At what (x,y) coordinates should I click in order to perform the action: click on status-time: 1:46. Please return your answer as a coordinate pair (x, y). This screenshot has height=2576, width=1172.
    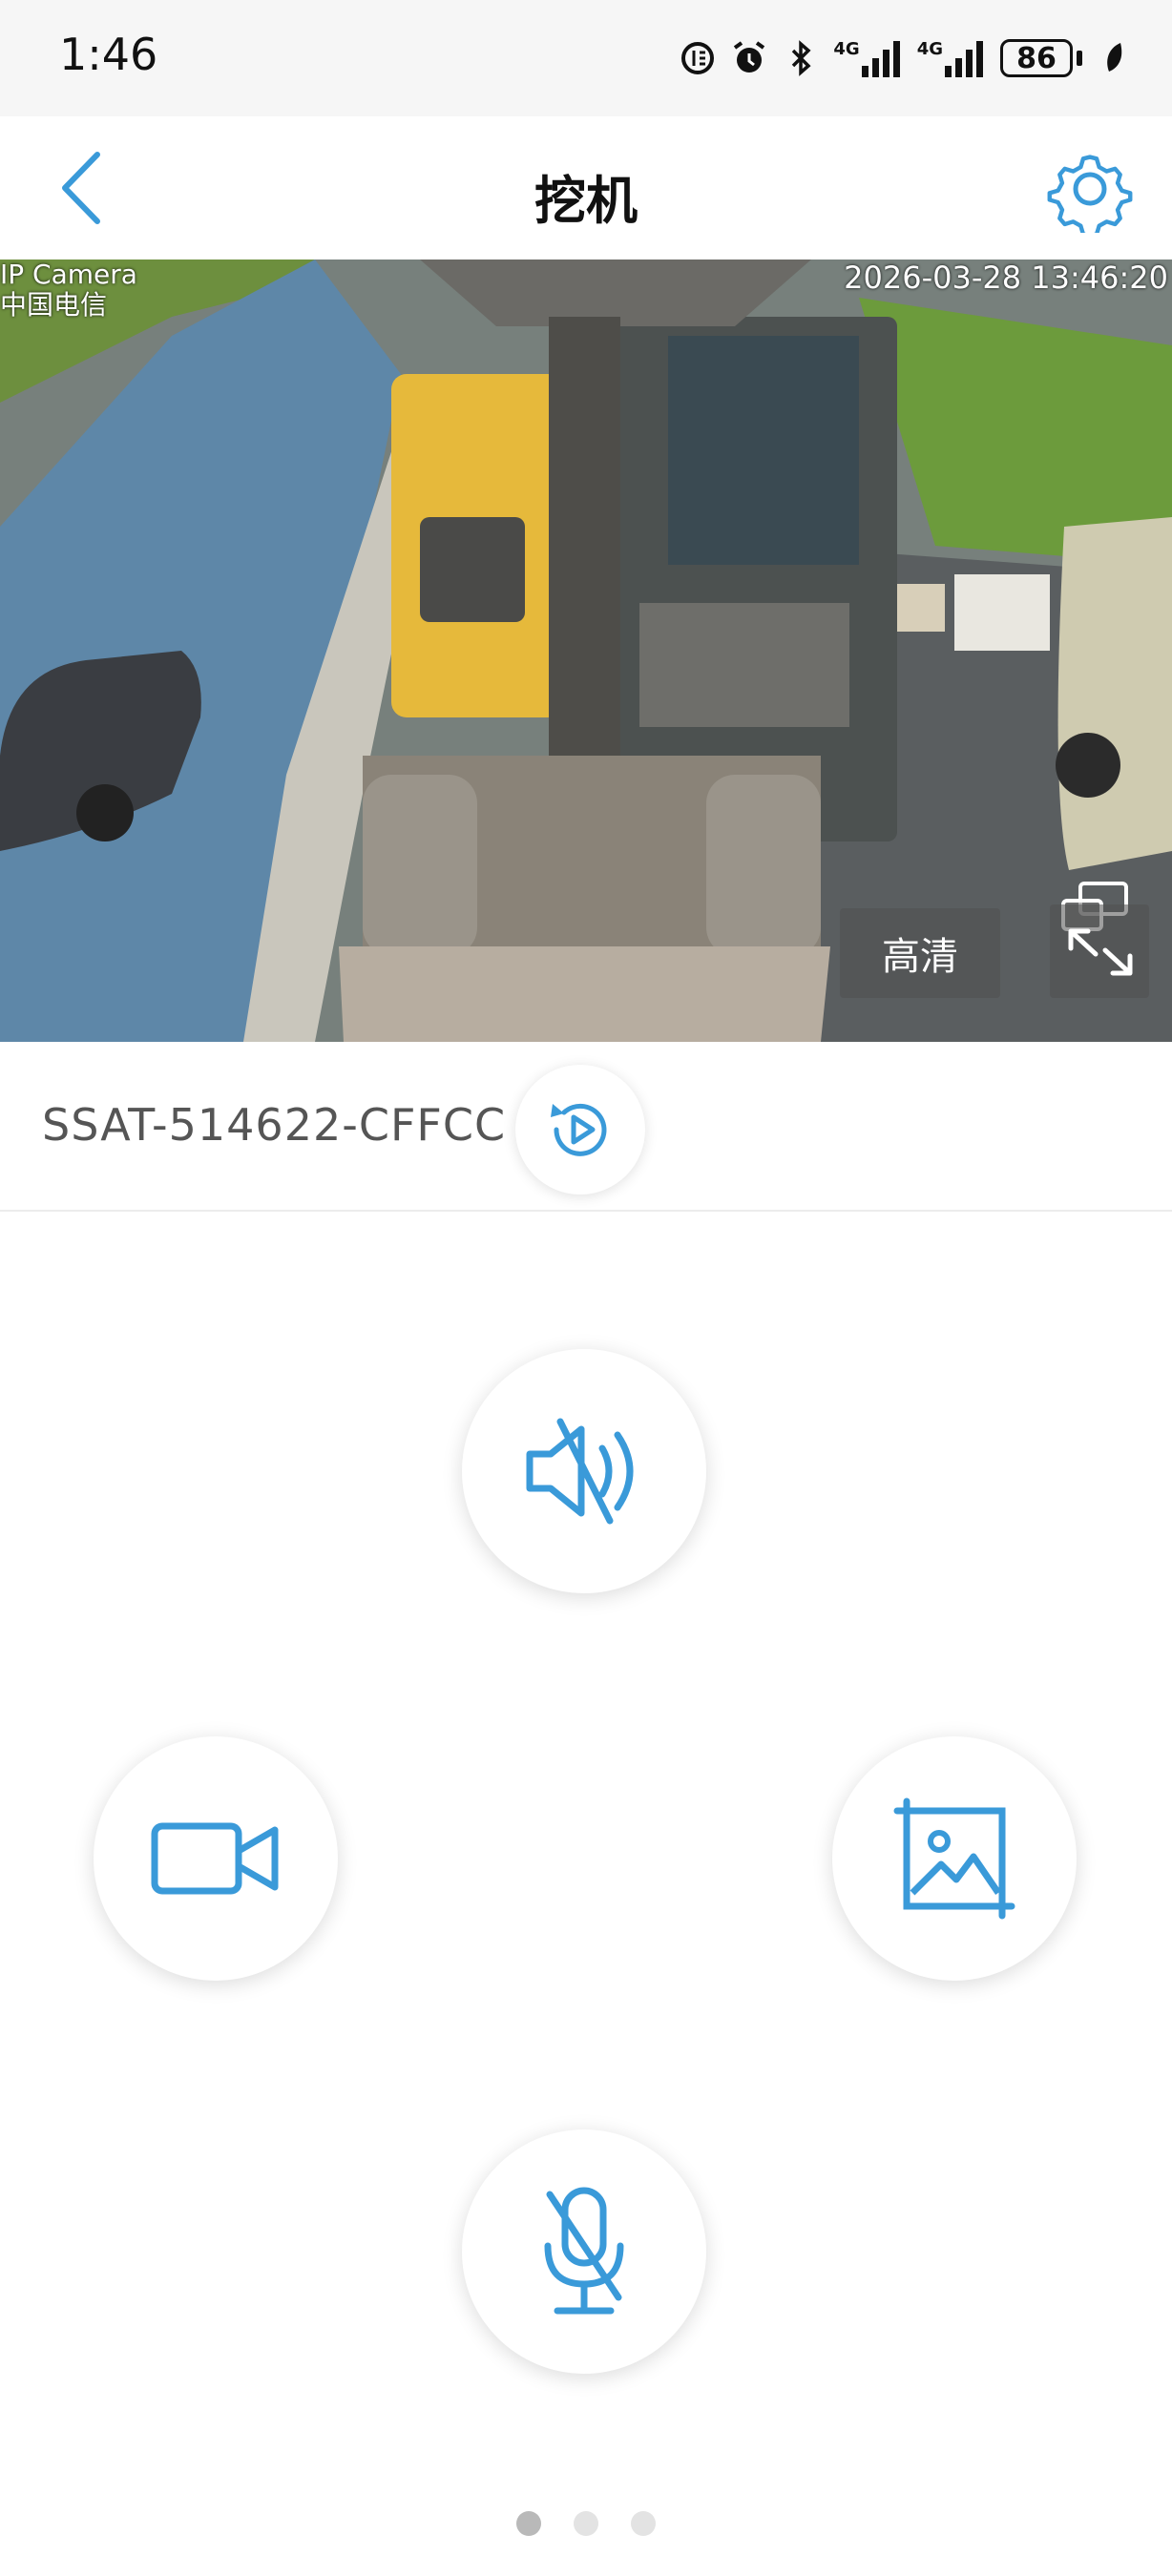
    Looking at the image, I should click on (108, 54).